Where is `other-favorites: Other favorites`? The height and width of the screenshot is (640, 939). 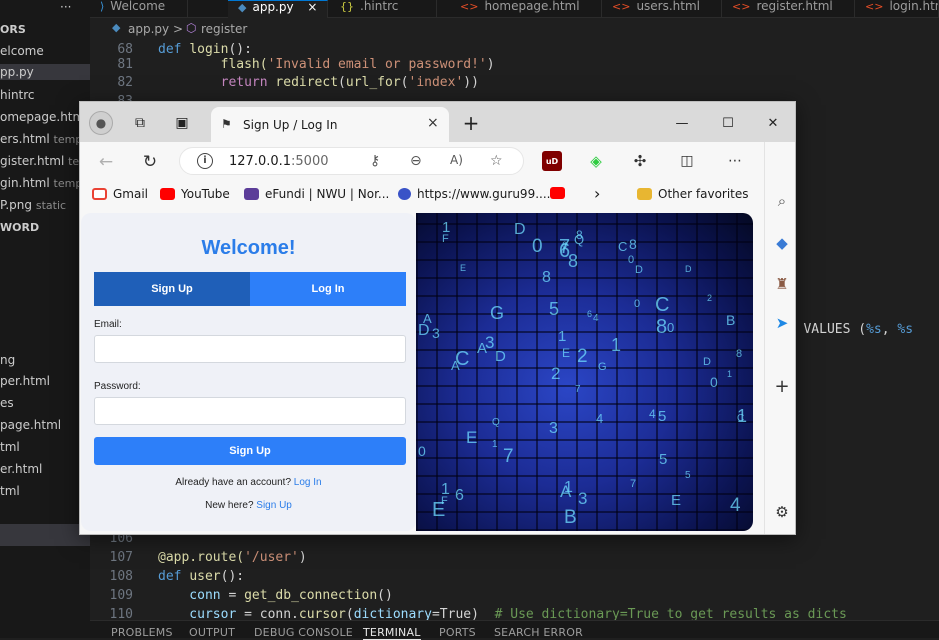
other-favorites: Other favorites is located at coordinates (693, 194).